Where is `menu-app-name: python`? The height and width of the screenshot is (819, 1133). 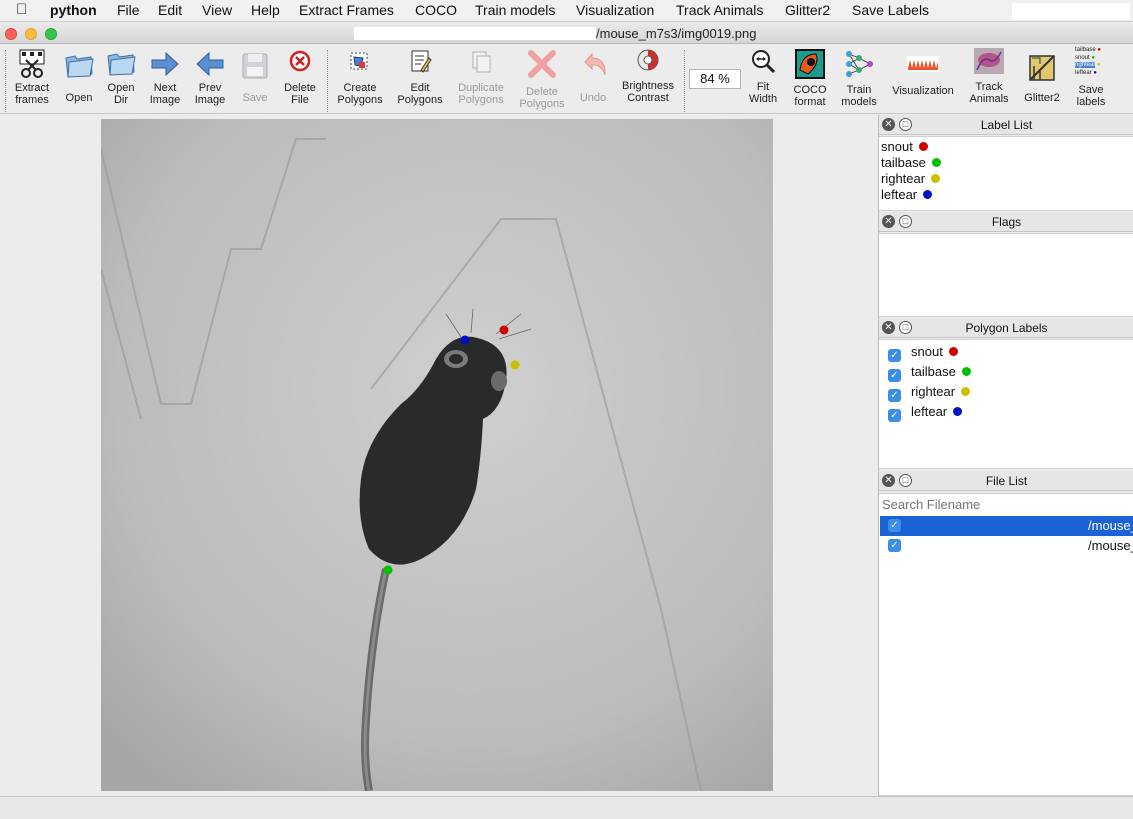 menu-app-name: python is located at coordinates (73, 10).